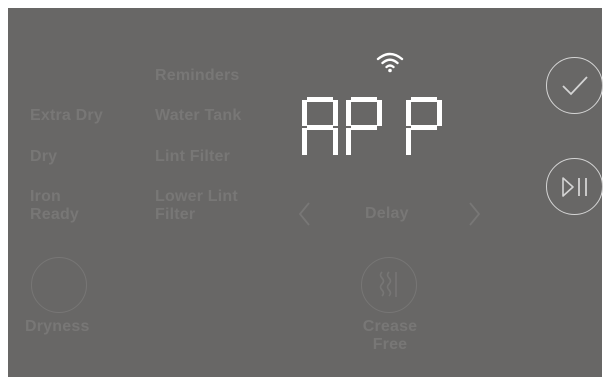  What do you see at coordinates (193, 156) in the screenshot?
I see `lint-filter-indicator: Lint Filter` at bounding box center [193, 156].